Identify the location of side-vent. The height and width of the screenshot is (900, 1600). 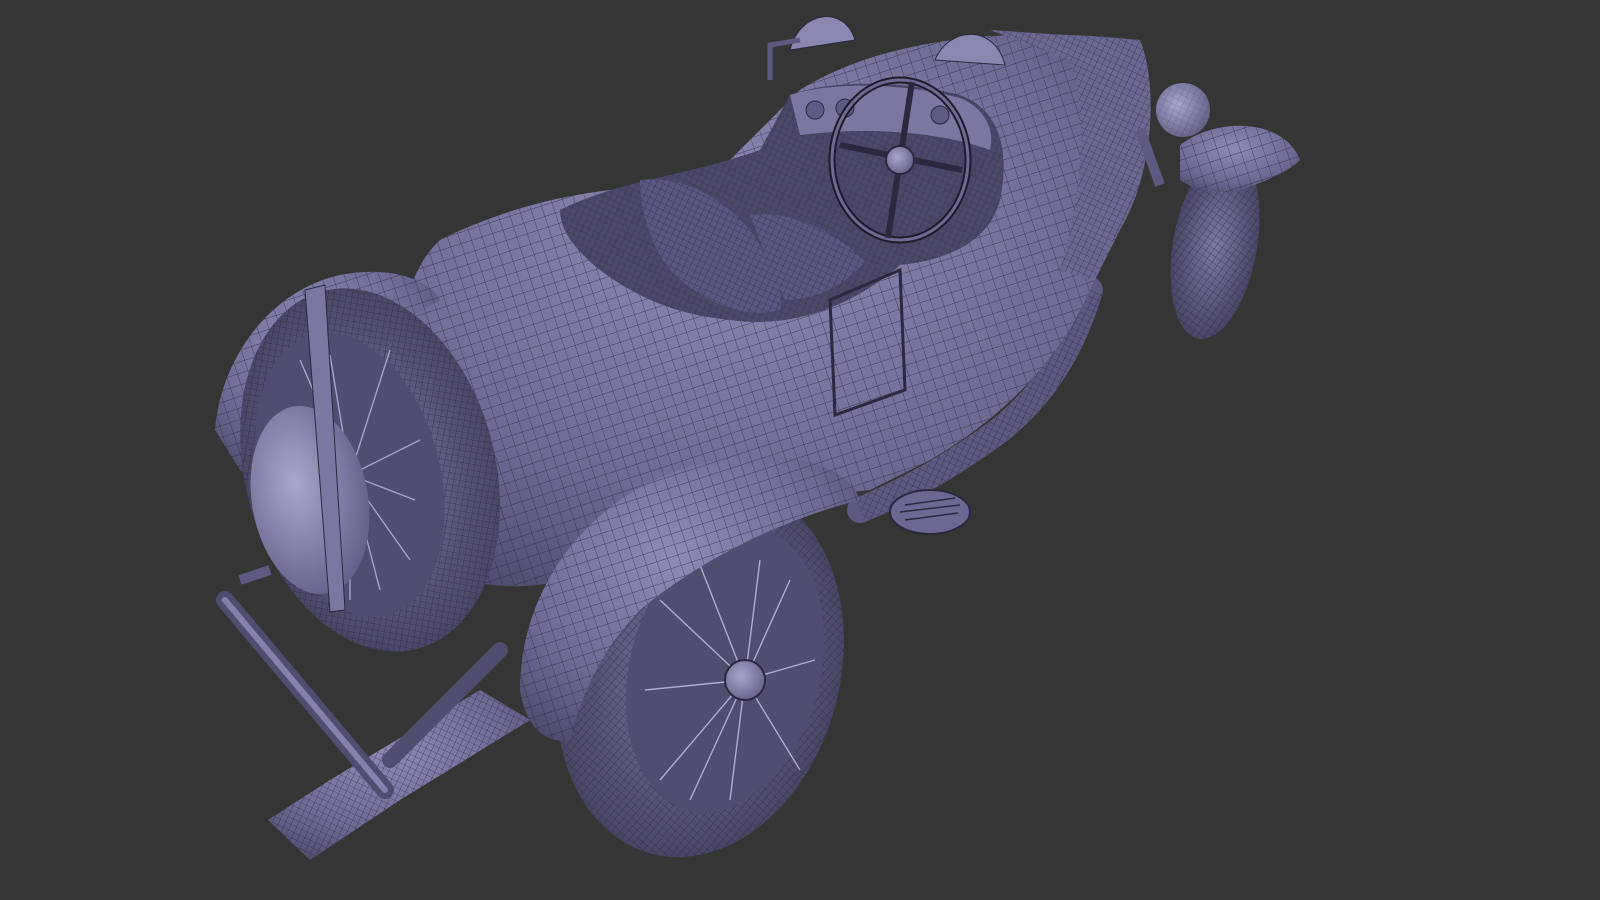
(930, 512).